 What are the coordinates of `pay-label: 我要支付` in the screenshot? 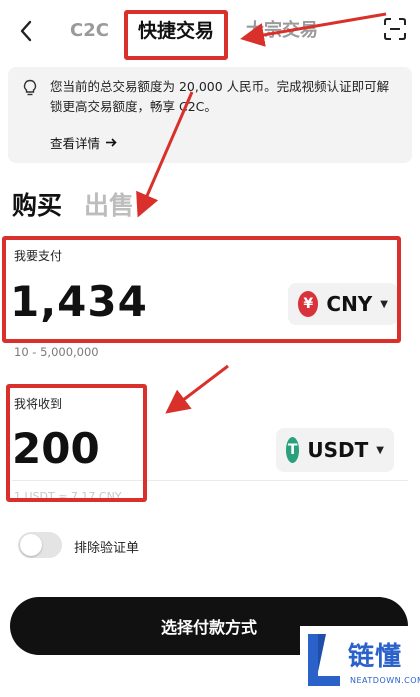 It's located at (38, 256).